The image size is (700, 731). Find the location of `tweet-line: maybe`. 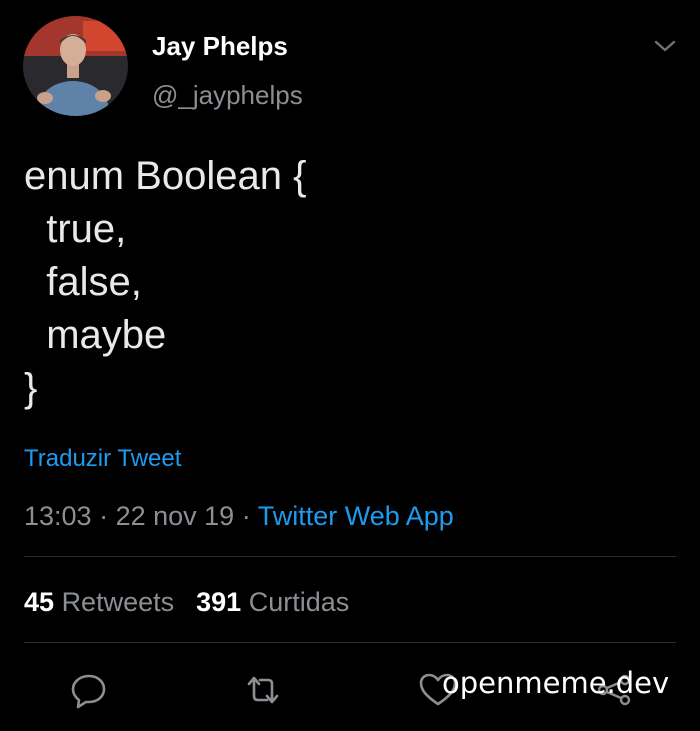

tweet-line: maybe is located at coordinates (95, 335).